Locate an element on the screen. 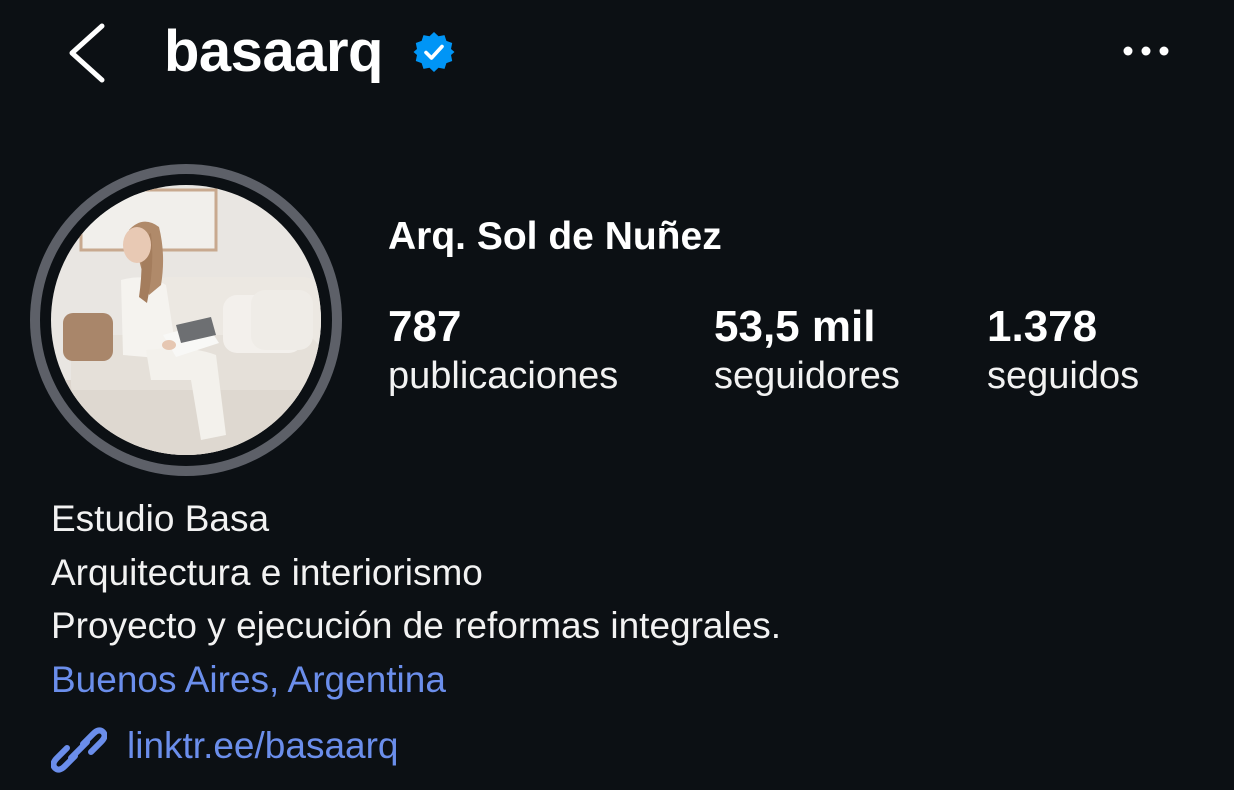 The image size is (1234, 790). link-icon is located at coordinates (79, 750).